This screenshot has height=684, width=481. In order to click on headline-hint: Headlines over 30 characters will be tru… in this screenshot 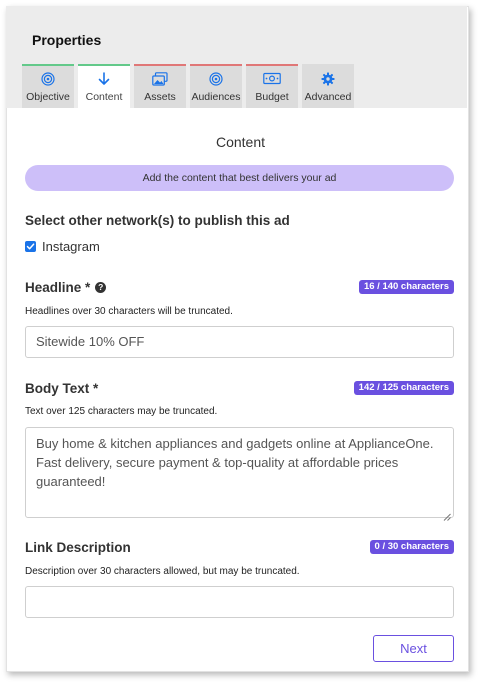, I will do `click(129, 311)`.